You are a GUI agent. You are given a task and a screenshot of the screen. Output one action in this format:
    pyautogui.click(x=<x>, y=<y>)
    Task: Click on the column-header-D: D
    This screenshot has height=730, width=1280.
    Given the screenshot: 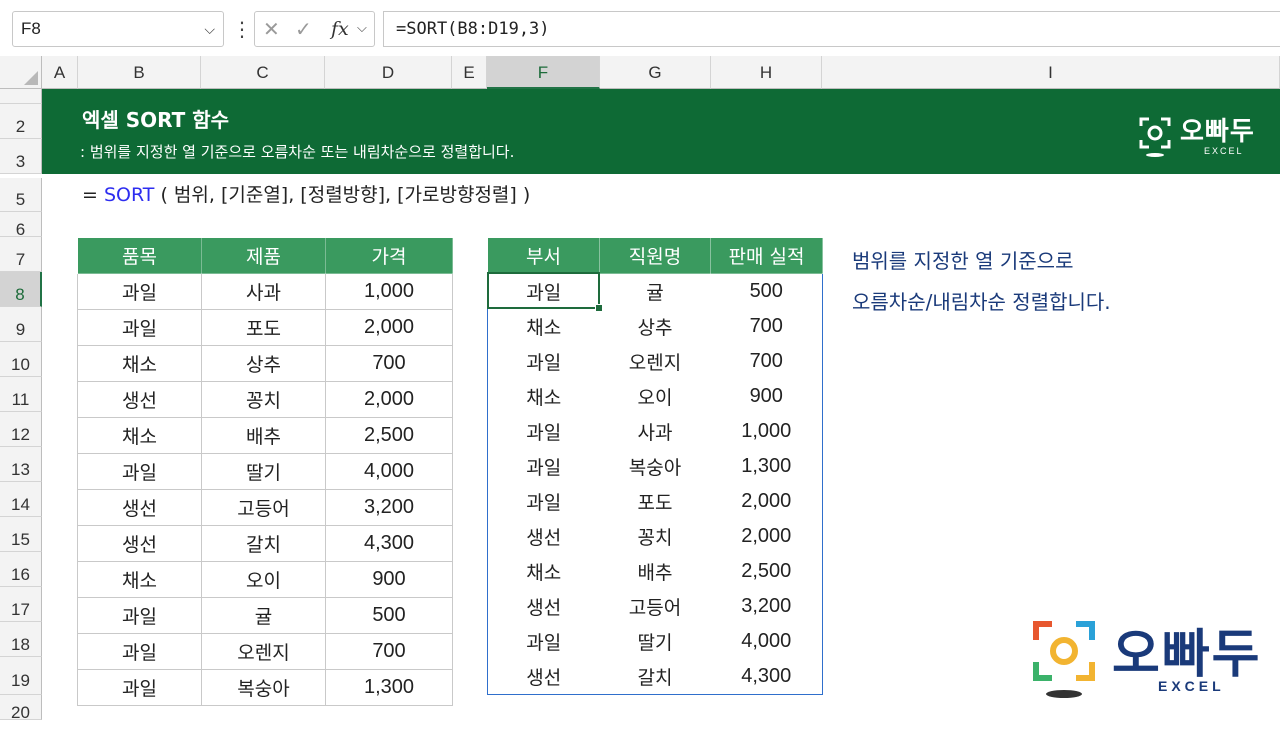 What is the action you would take?
    pyautogui.click(x=388, y=72)
    